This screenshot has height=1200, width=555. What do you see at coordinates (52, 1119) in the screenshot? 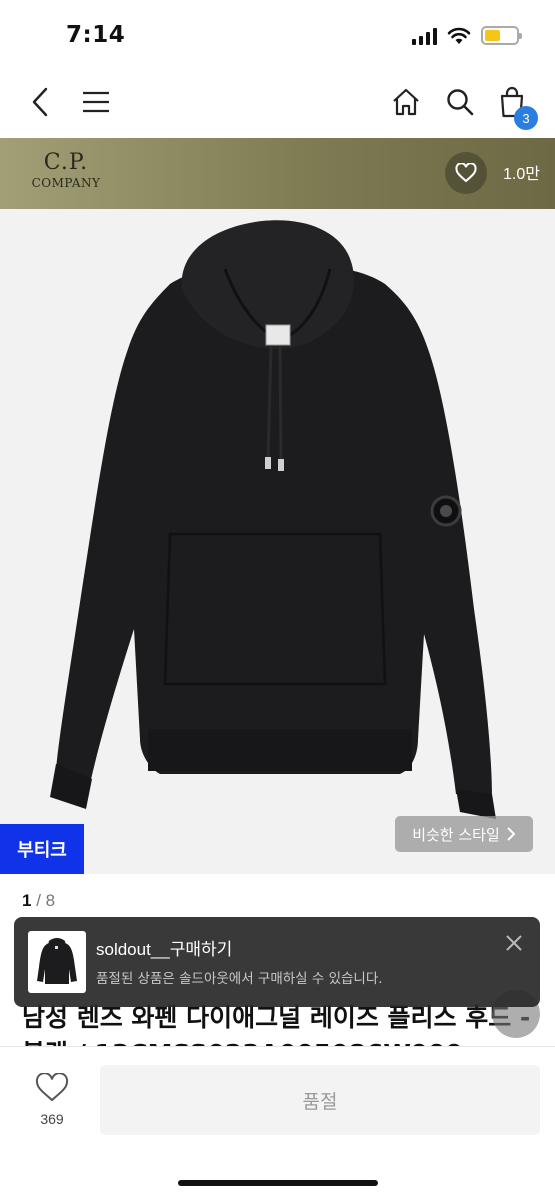
I see `wishlist-count: 369` at bounding box center [52, 1119].